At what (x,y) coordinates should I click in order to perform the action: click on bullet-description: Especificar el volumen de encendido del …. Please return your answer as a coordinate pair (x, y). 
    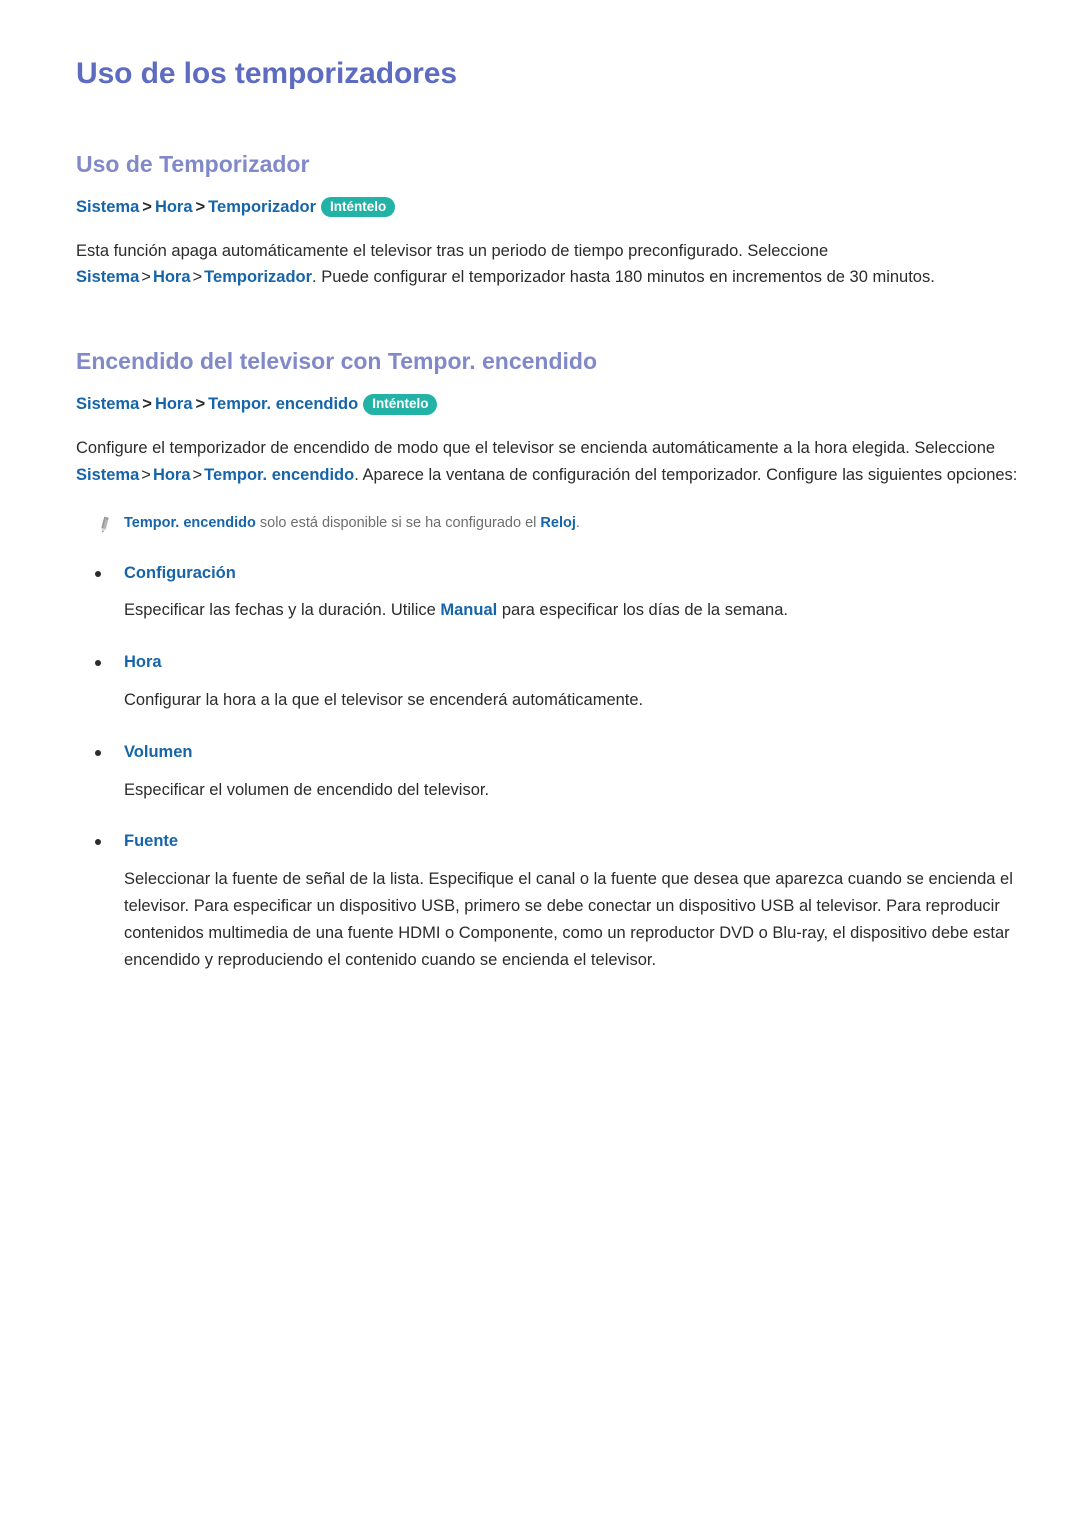
    Looking at the image, I should click on (548, 790).